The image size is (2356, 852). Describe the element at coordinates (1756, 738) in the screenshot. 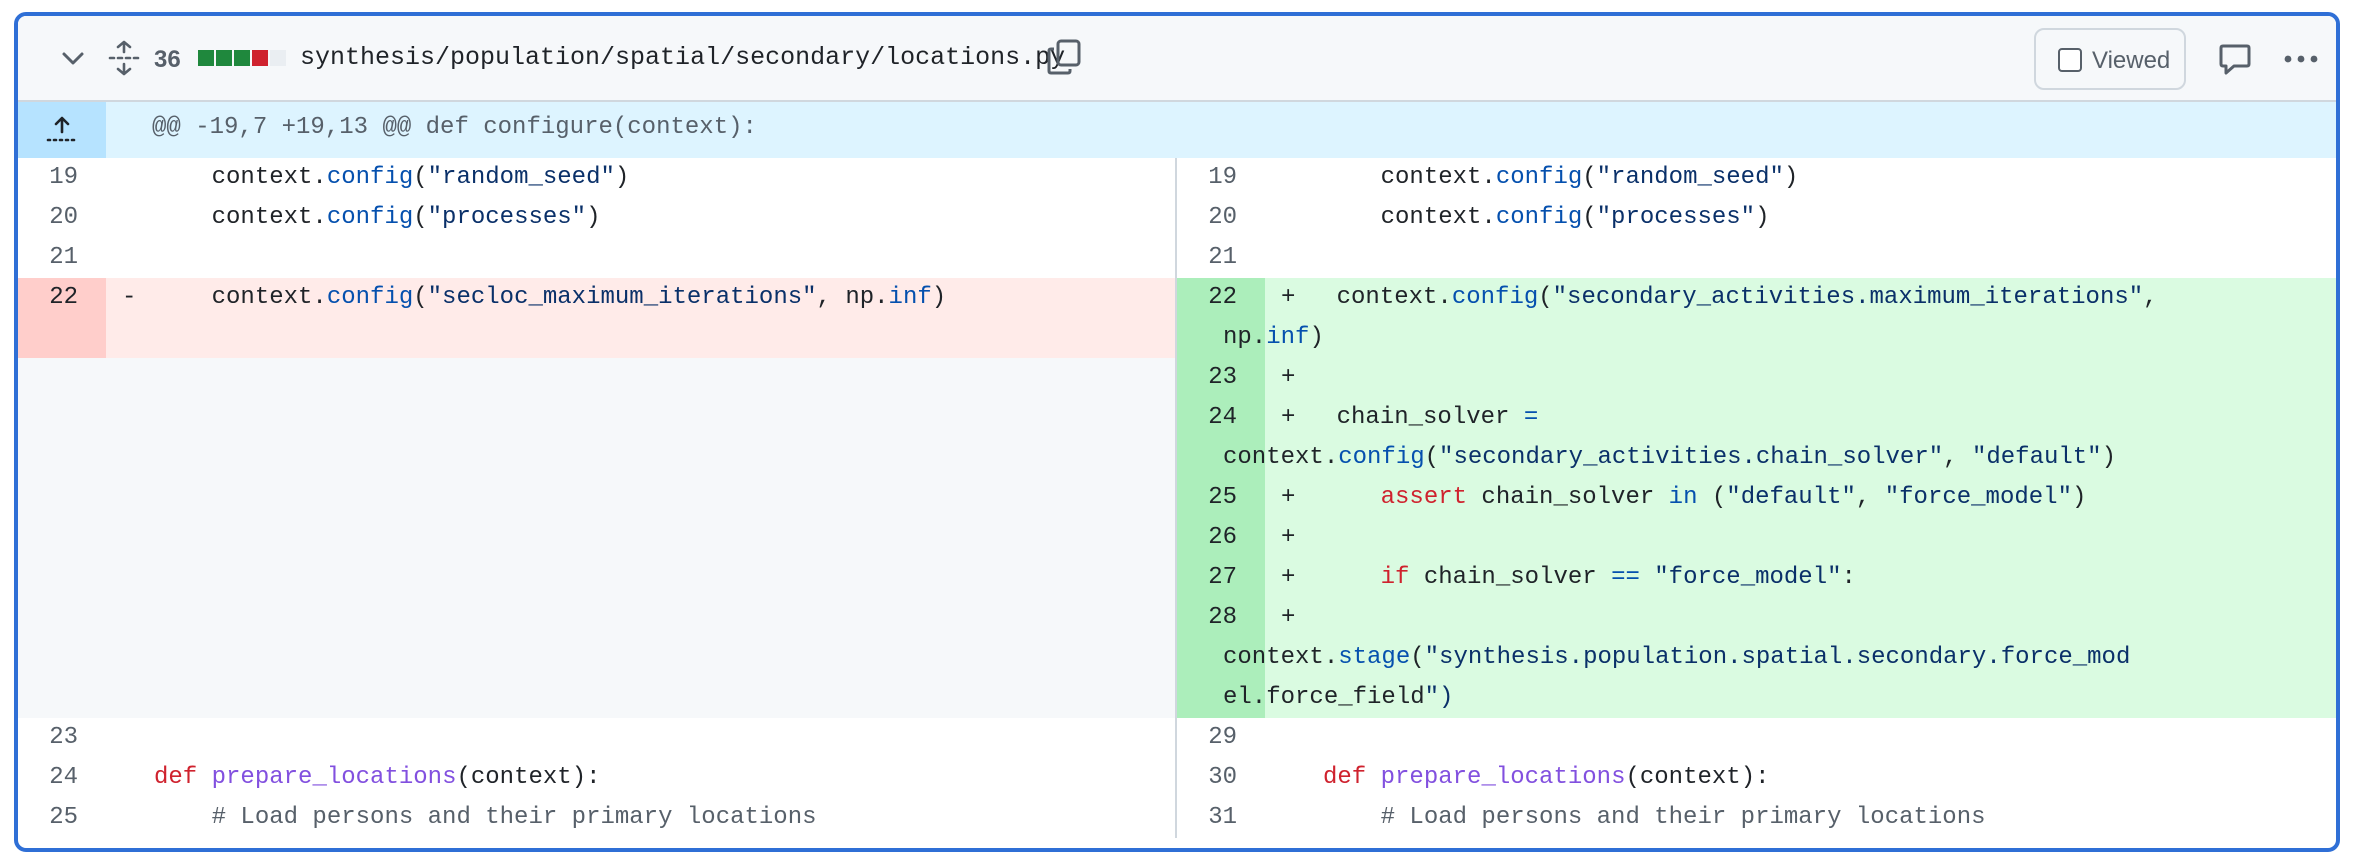

I see `right-cell: 29` at that location.